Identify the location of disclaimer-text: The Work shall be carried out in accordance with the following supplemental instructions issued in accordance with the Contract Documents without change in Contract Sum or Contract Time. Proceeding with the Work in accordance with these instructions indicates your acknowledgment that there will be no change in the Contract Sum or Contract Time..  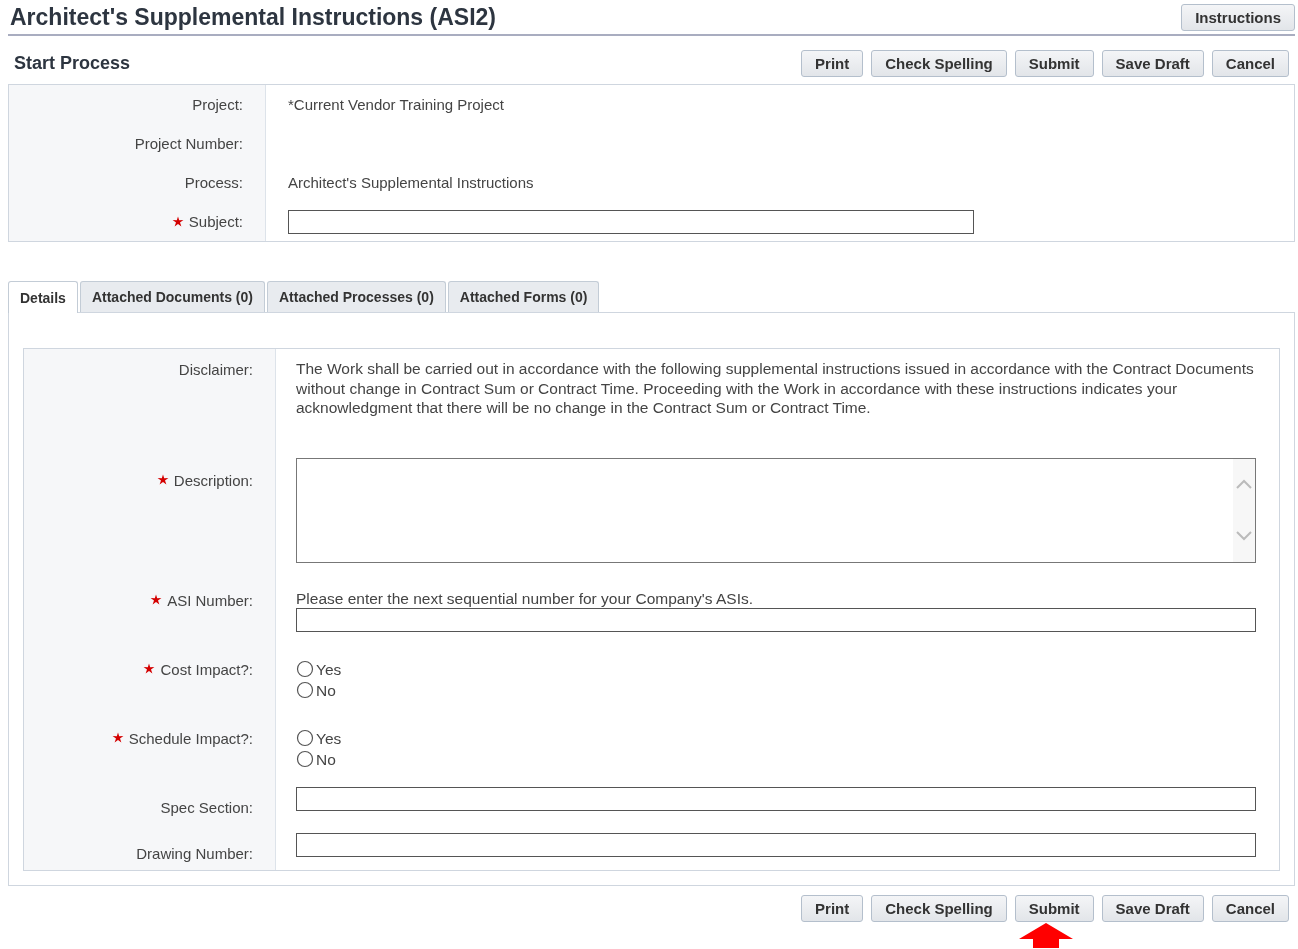
(775, 388).